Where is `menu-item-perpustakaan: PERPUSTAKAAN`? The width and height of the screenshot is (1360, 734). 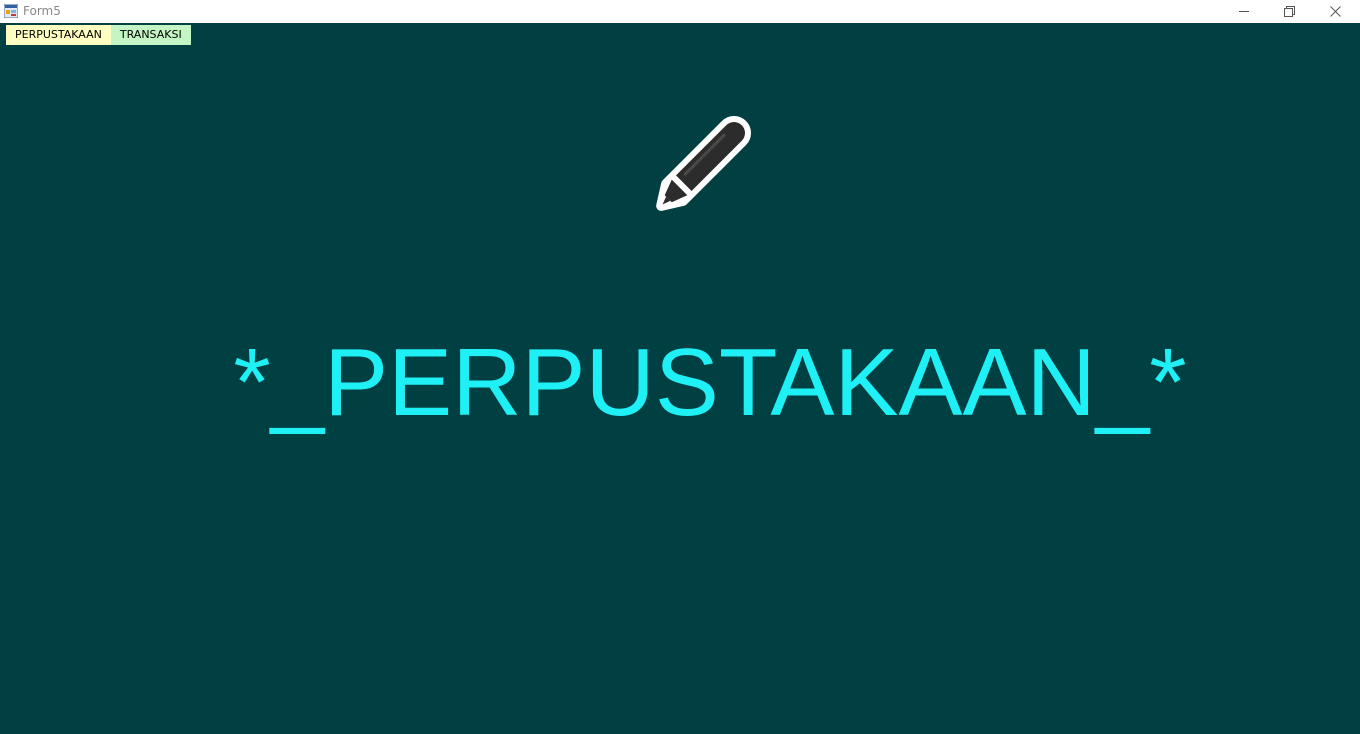
menu-item-perpustakaan: PERPUSTAKAAN is located at coordinates (58, 35).